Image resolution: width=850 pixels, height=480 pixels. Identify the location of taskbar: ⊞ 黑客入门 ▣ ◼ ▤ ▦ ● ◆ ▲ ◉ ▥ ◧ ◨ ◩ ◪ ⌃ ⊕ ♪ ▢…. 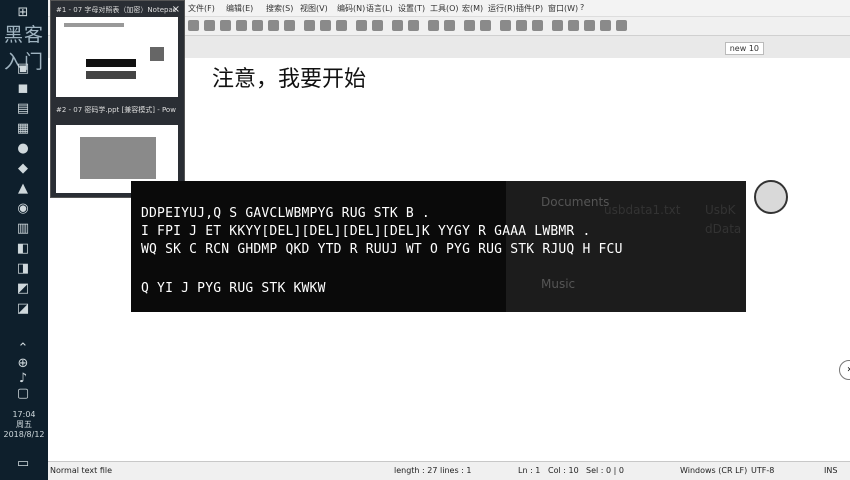
(24, 240).